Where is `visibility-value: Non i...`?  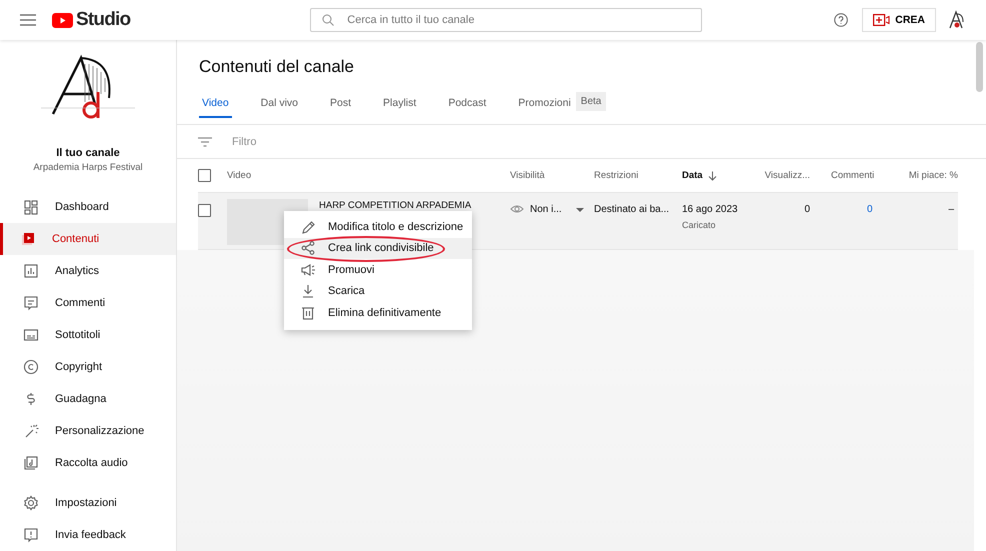
visibility-value: Non i... is located at coordinates (546, 209).